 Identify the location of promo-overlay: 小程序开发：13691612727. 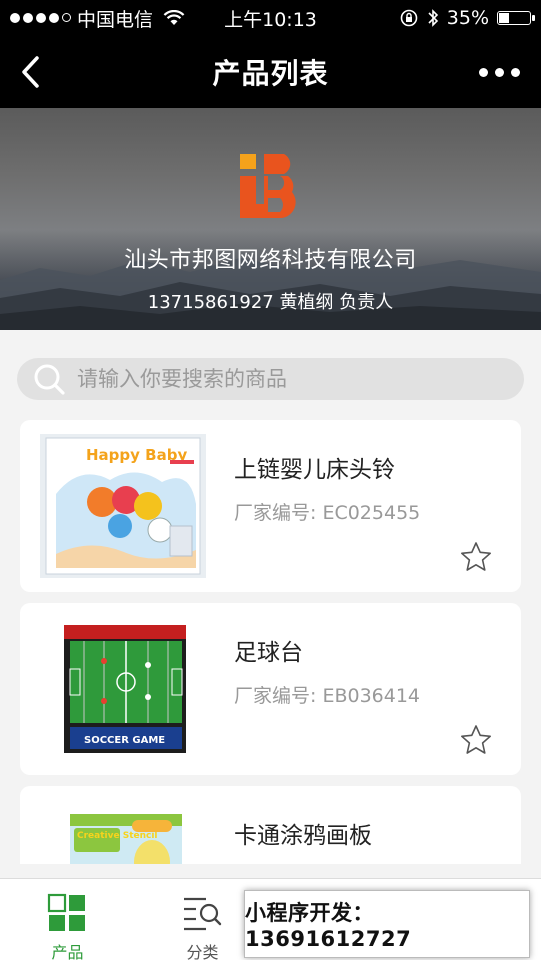
(387, 924).